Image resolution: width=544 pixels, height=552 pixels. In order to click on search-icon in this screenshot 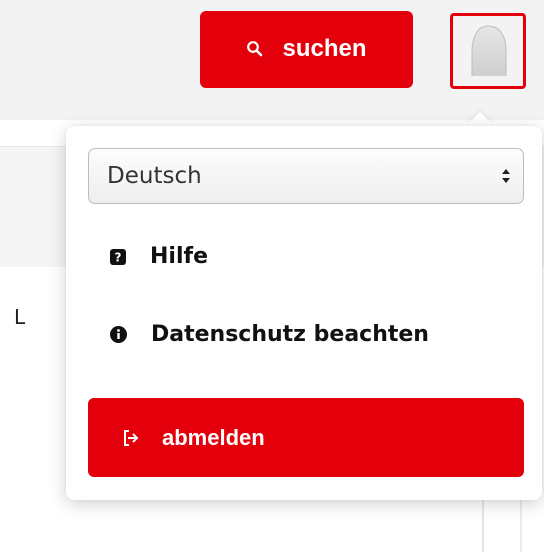, I will do `click(255, 49)`.